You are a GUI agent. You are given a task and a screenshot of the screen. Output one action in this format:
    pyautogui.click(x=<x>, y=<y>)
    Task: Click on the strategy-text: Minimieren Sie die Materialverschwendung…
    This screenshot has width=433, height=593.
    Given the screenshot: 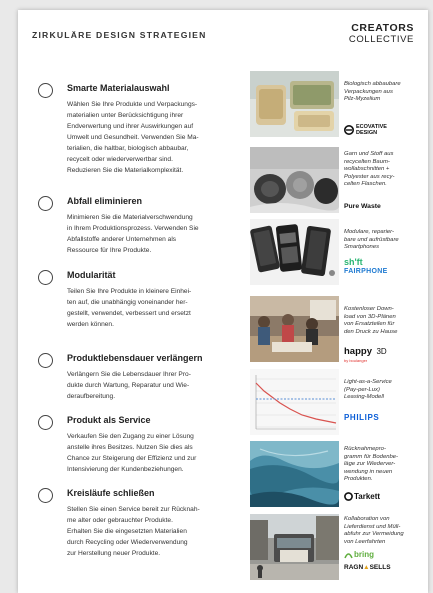 What is the action you would take?
    pyautogui.click(x=133, y=234)
    